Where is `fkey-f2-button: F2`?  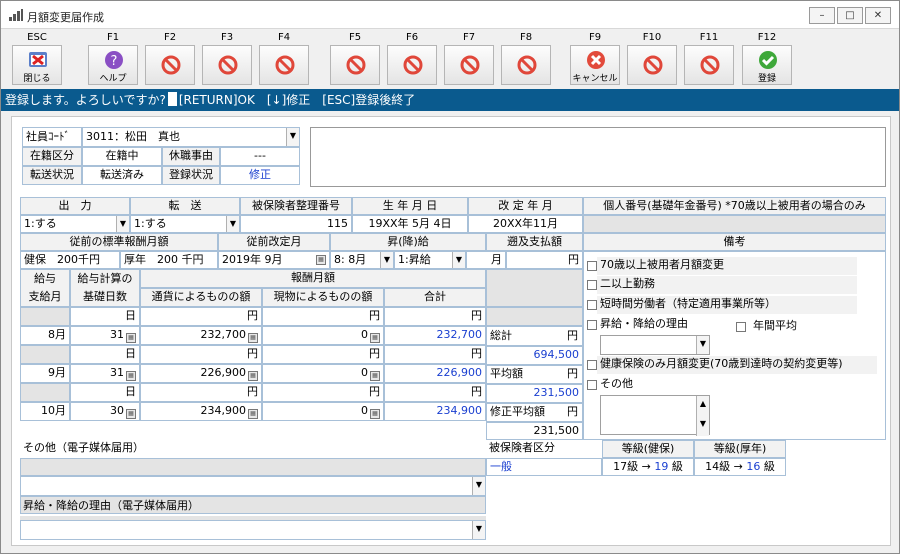
fkey-f2-button: F2 is located at coordinates (170, 59).